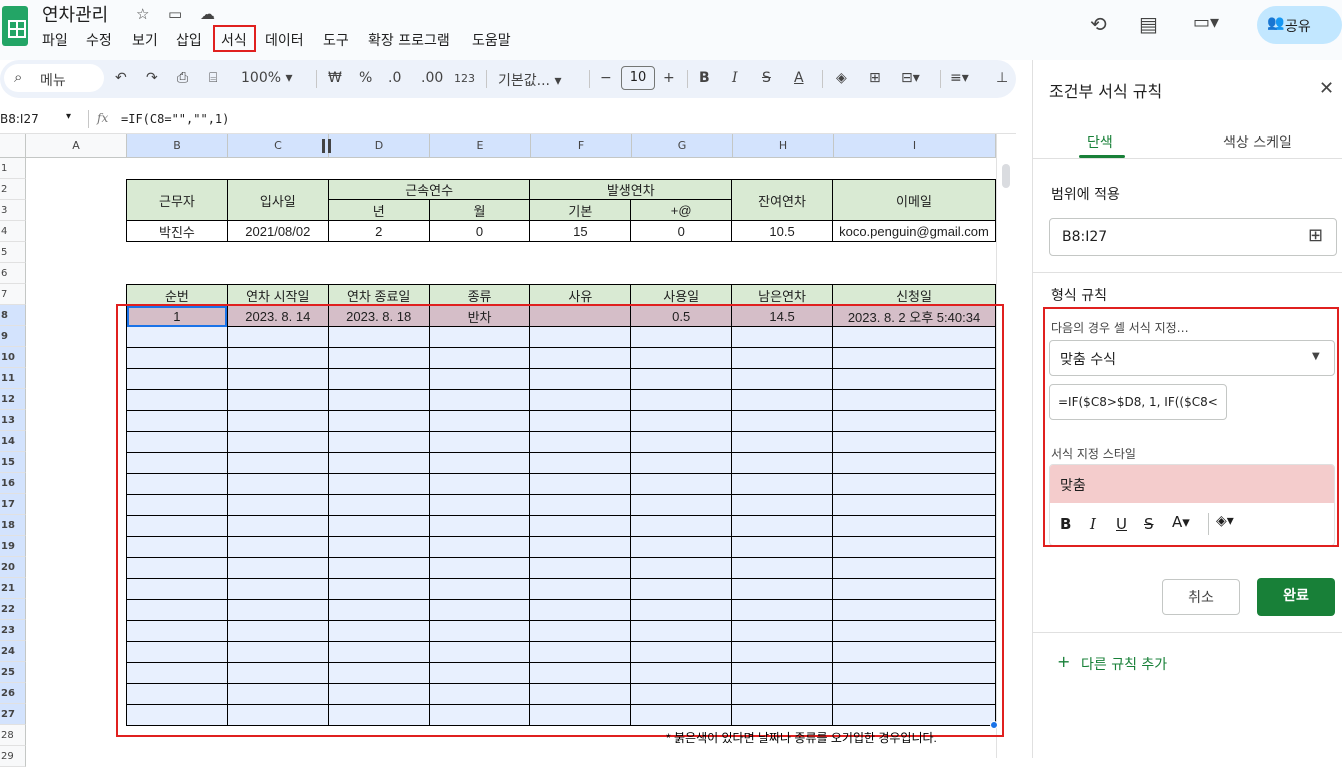 This screenshot has height=767, width=1342. Describe the element at coordinates (1257, 142) in the screenshot. I see `tab-color-scale: 색상 스케일` at that location.